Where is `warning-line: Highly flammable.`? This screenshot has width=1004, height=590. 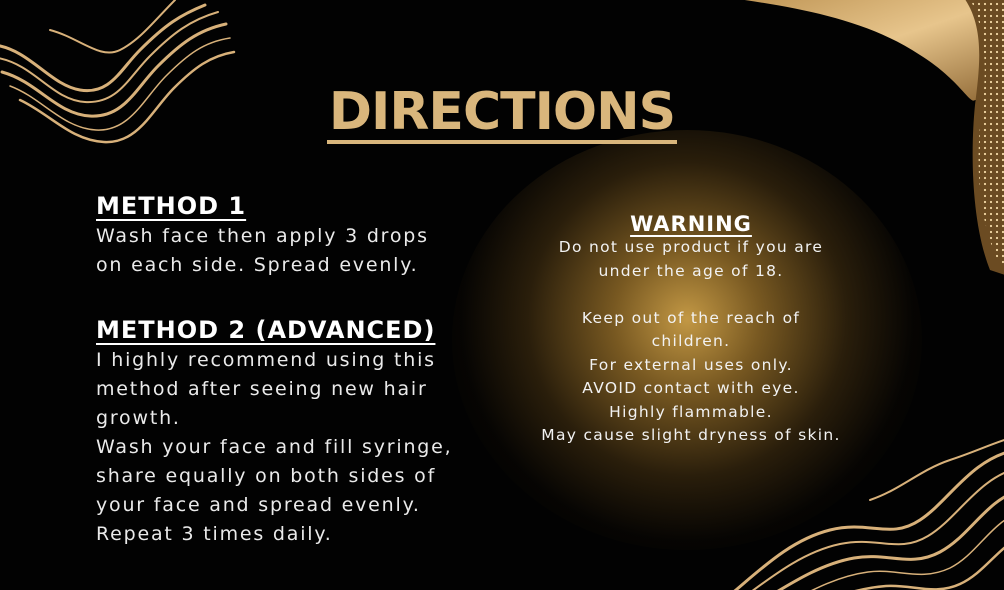 warning-line: Highly flammable. is located at coordinates (691, 411).